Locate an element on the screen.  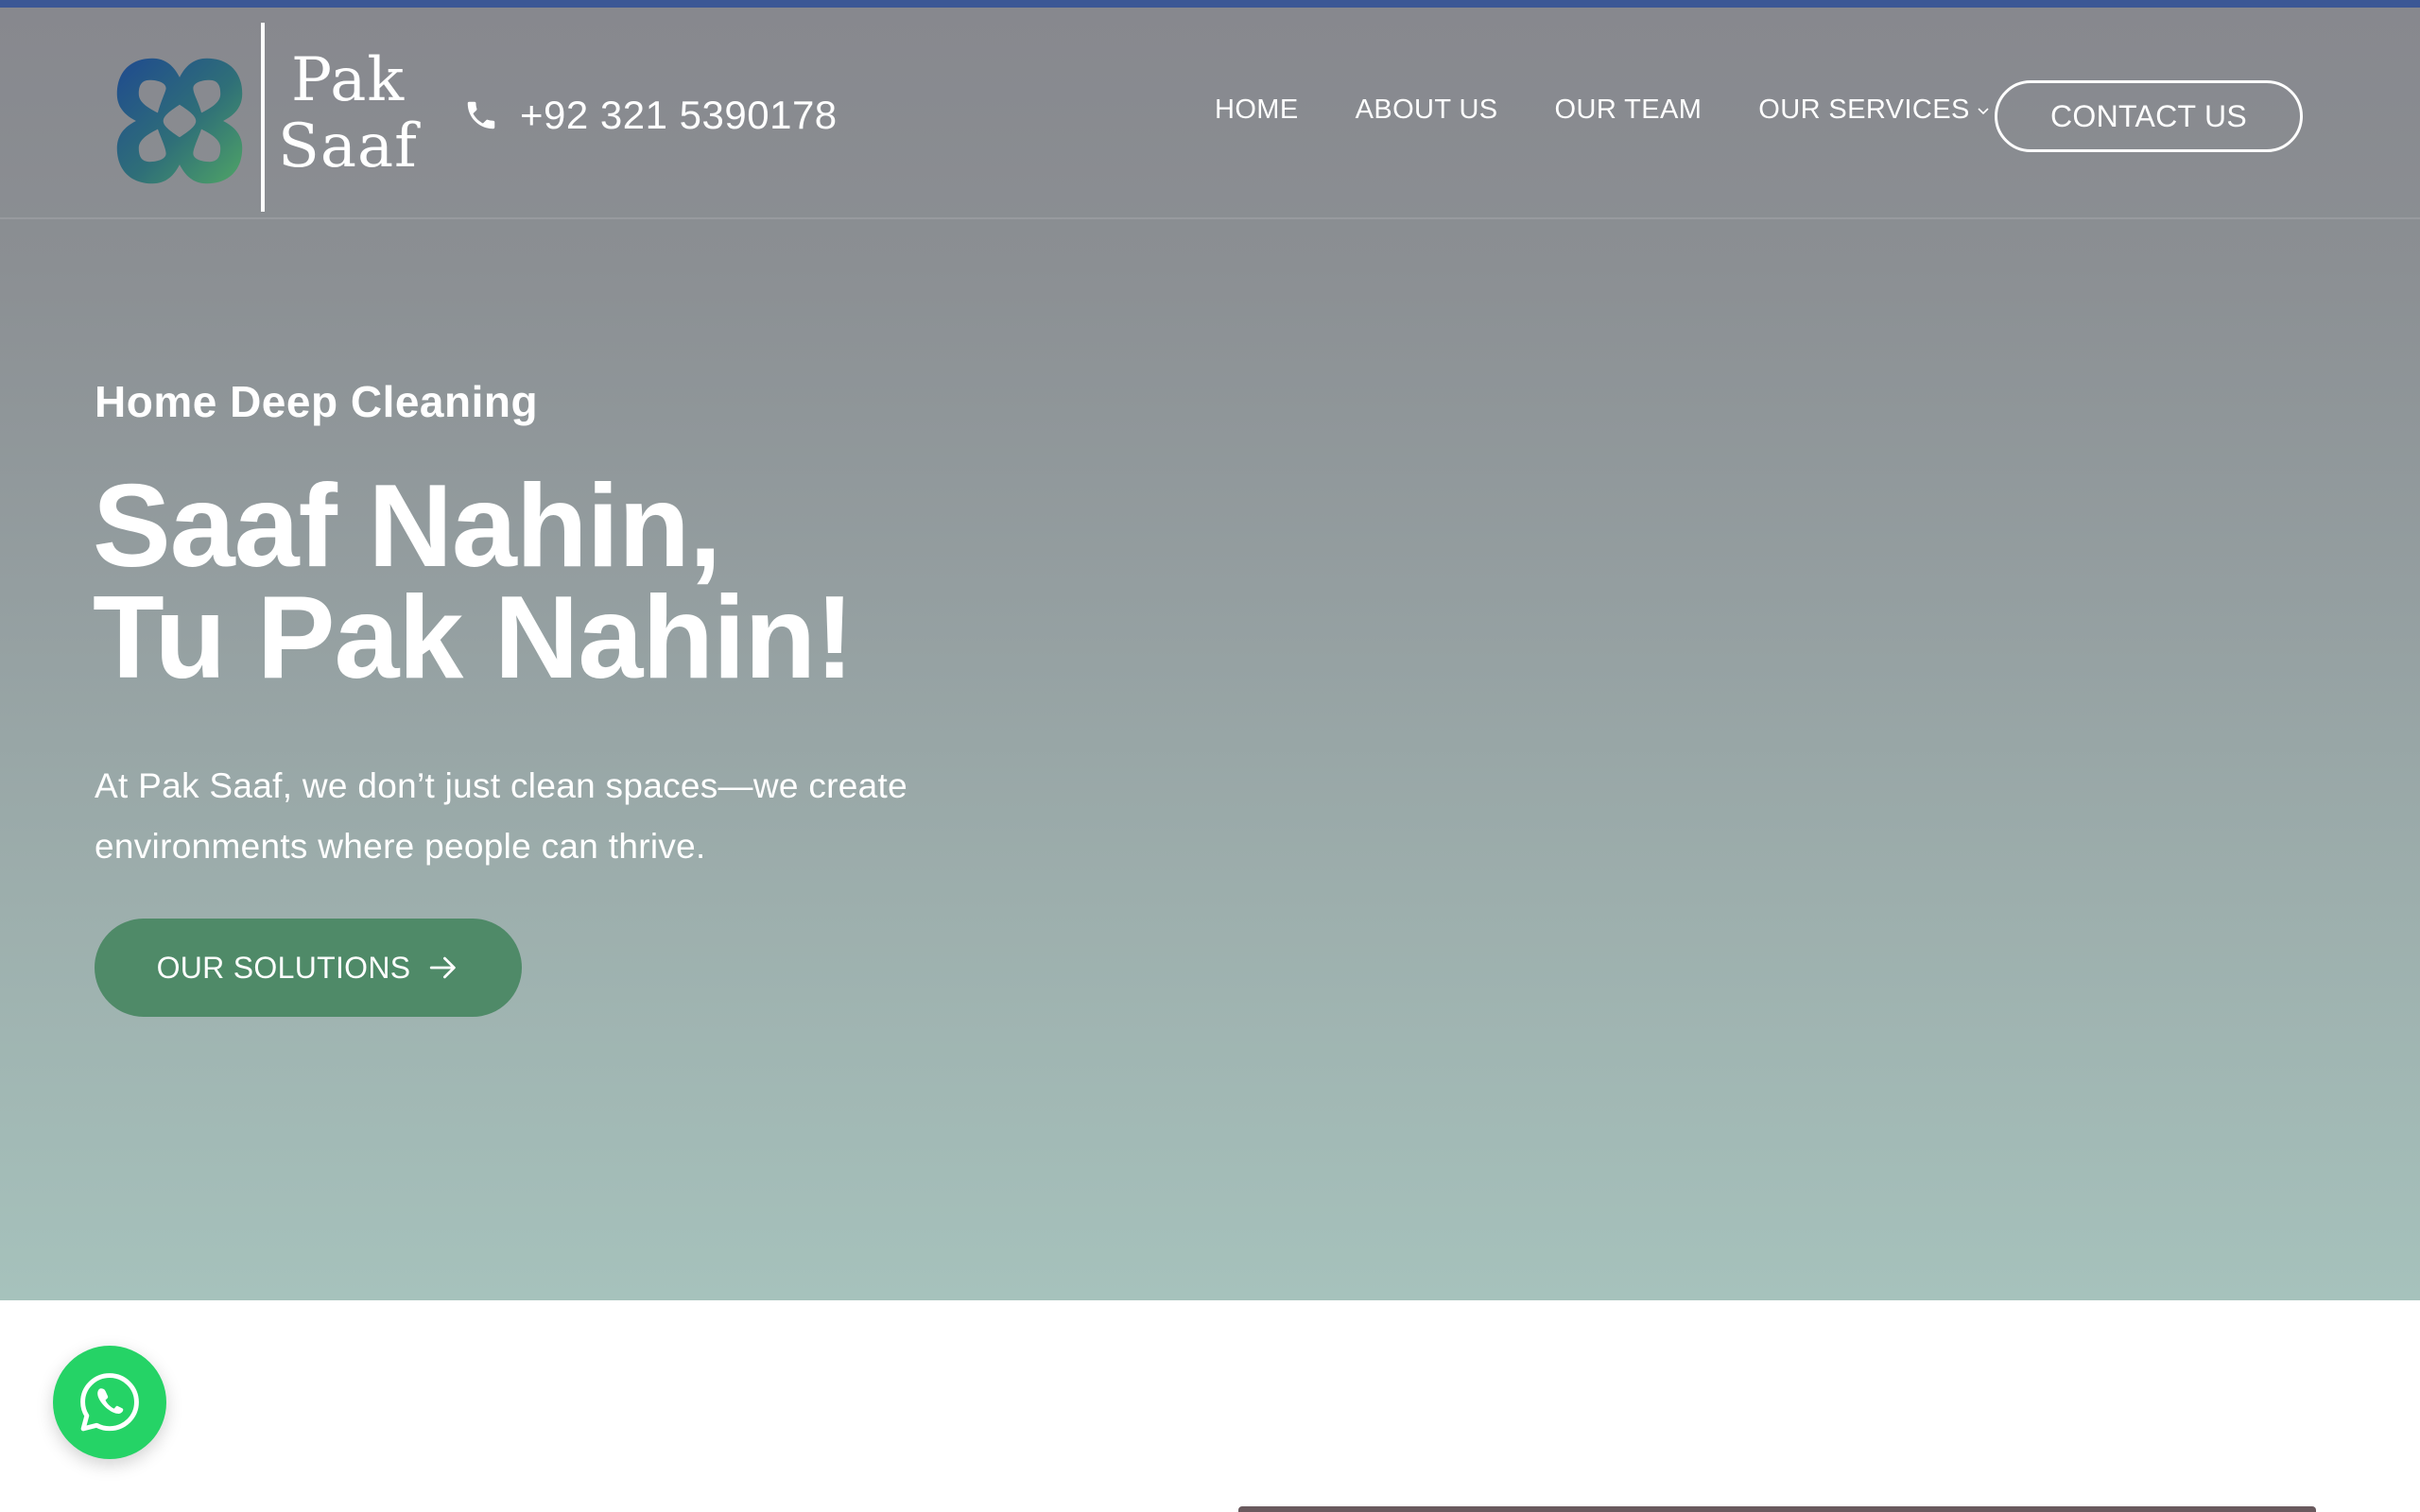
logo-divider is located at coordinates (263, 117).